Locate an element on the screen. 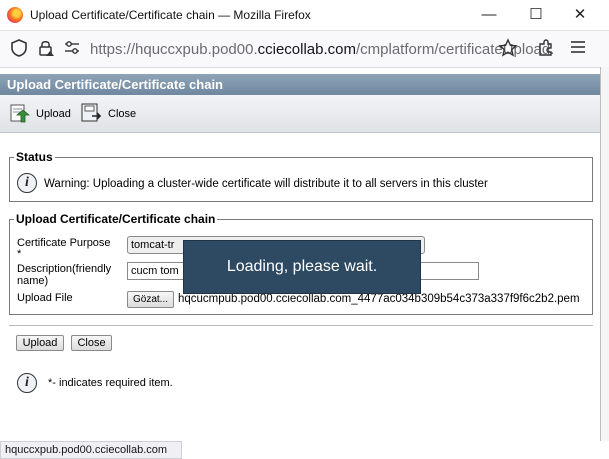 This screenshot has width=609, height=459. background-page-edge is located at coordinates (604, 254).